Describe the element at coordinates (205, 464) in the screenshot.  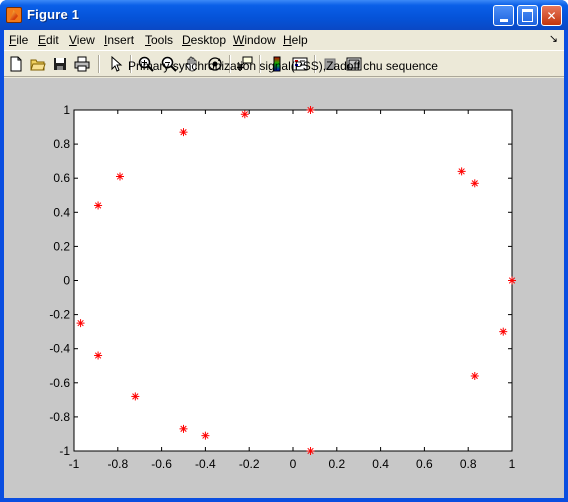
I see `x-tick-label: -0.4` at that location.